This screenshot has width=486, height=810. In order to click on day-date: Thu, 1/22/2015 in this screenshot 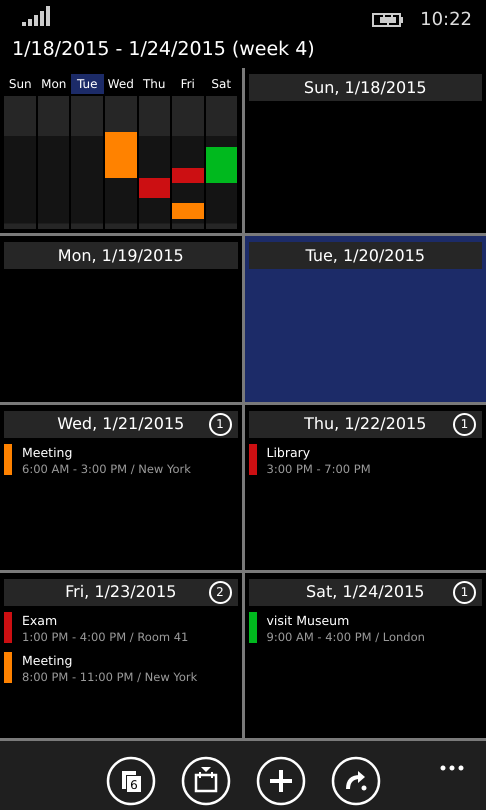, I will do `click(365, 424)`.